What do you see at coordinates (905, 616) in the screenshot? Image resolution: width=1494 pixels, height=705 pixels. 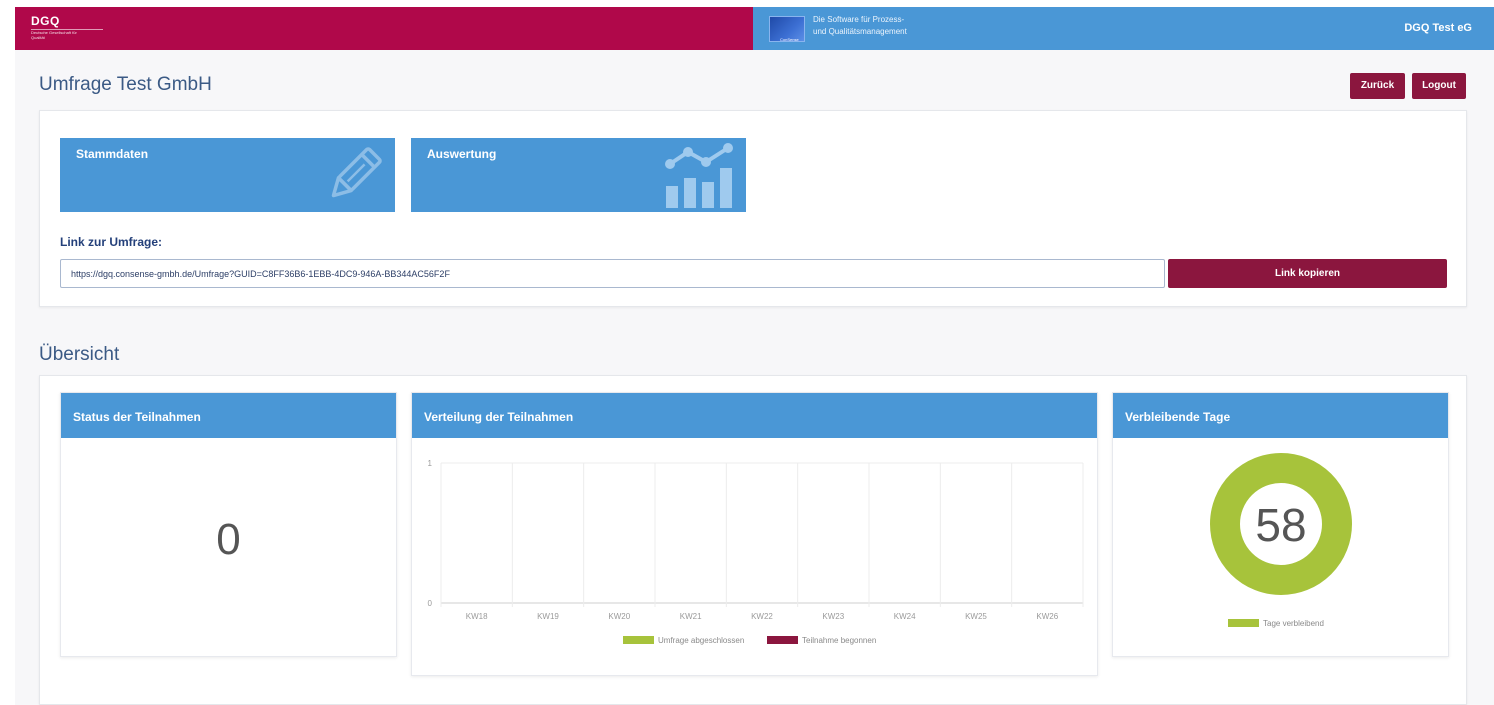 I see `x-tick-label: KW24` at bounding box center [905, 616].